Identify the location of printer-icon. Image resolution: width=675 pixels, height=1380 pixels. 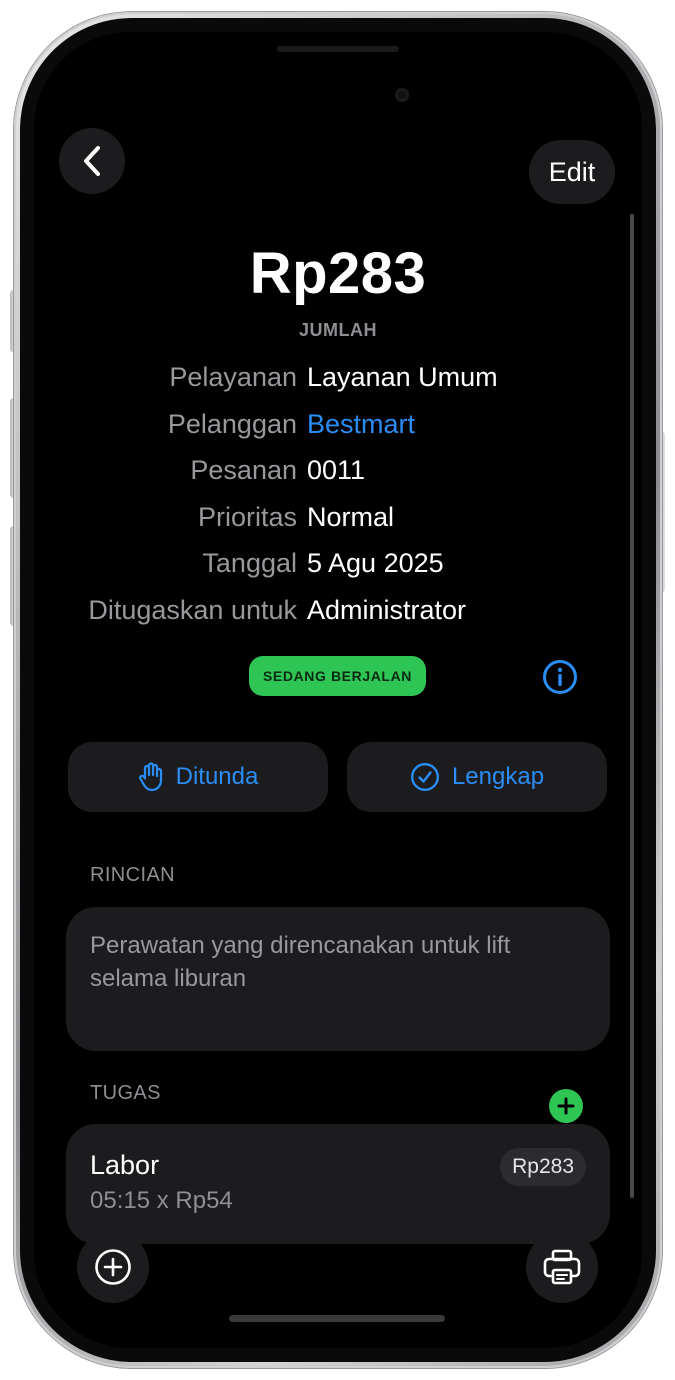
(562, 1267).